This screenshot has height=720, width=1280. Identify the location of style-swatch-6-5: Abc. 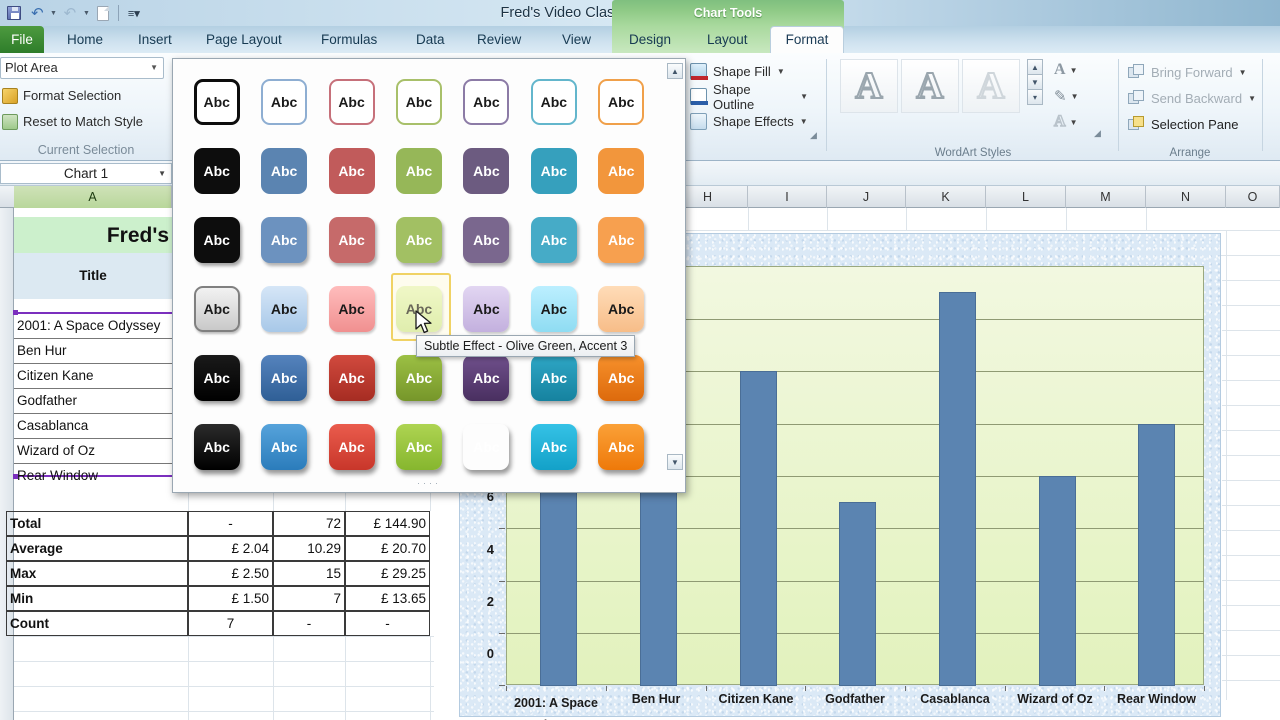
(486, 446).